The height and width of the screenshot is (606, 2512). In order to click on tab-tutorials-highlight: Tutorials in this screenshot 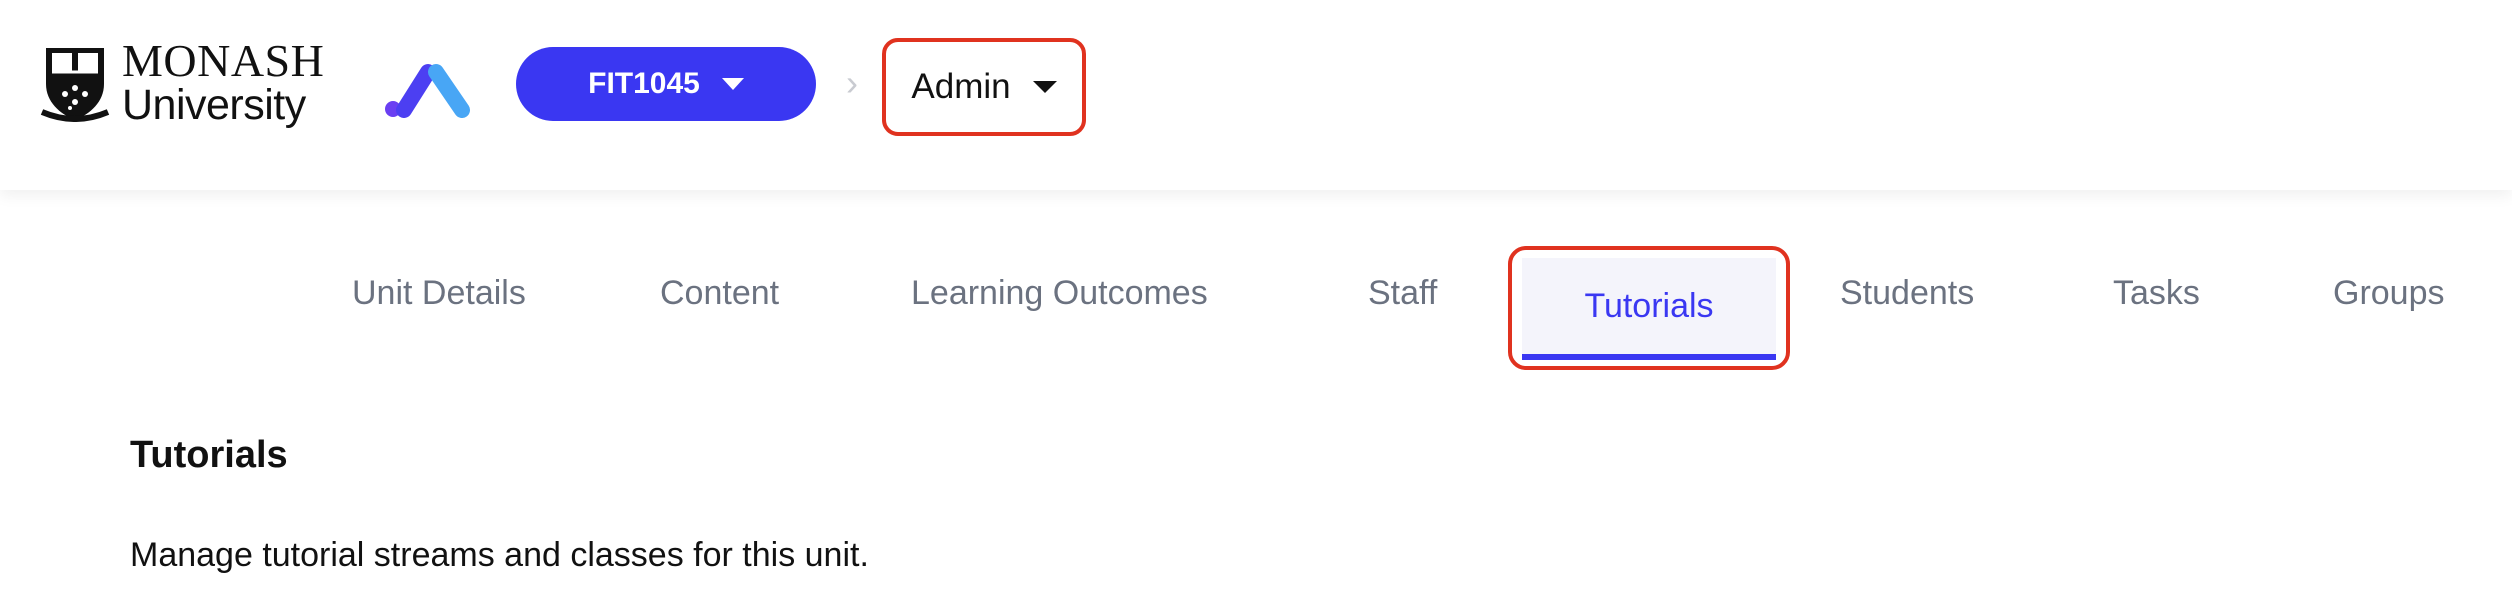, I will do `click(1649, 308)`.